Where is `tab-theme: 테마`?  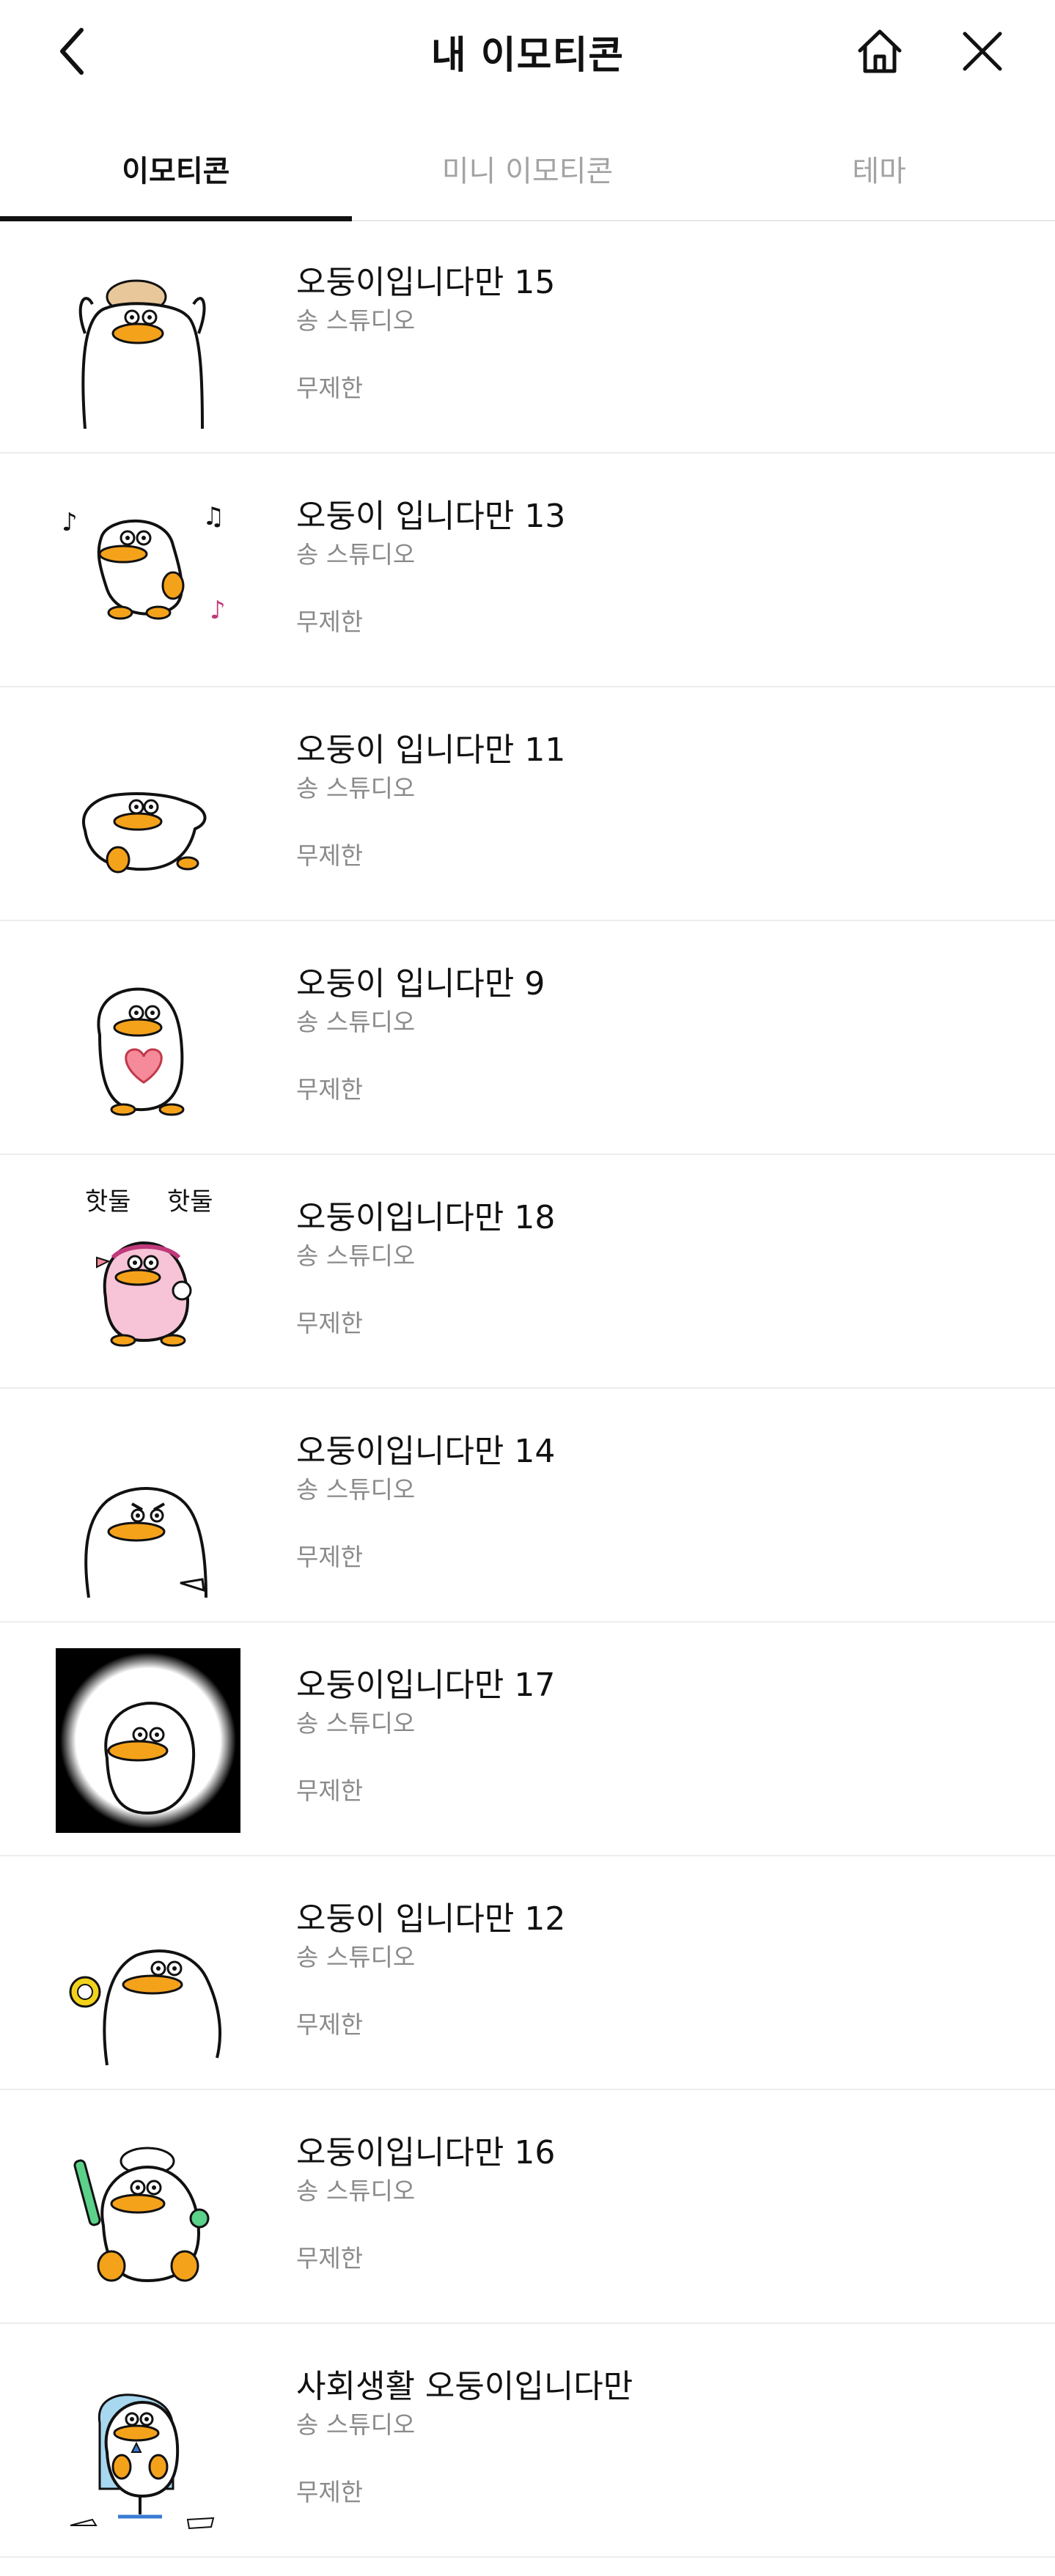 tab-theme: 테마 is located at coordinates (879, 168).